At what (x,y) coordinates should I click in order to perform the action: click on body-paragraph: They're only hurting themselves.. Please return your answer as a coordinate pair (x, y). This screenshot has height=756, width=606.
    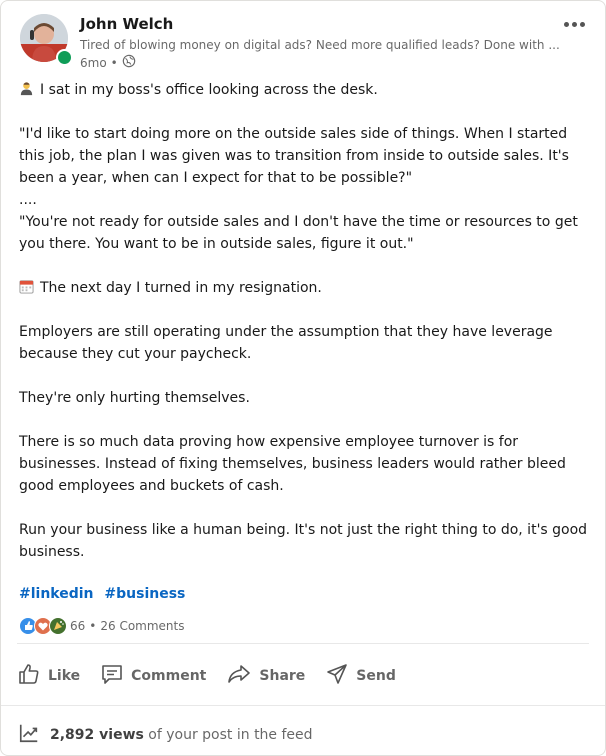
    Looking at the image, I should click on (134, 398).